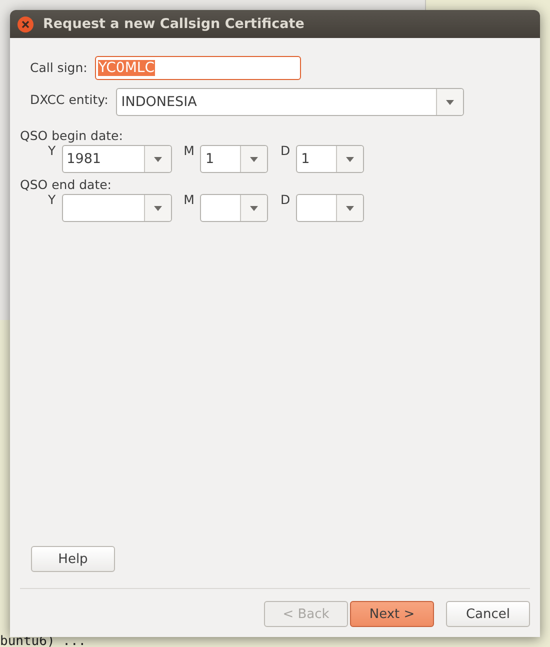 Image resolution: width=550 pixels, height=647 pixels. Describe the element at coordinates (73, 559) in the screenshot. I see `help-button: Help` at that location.